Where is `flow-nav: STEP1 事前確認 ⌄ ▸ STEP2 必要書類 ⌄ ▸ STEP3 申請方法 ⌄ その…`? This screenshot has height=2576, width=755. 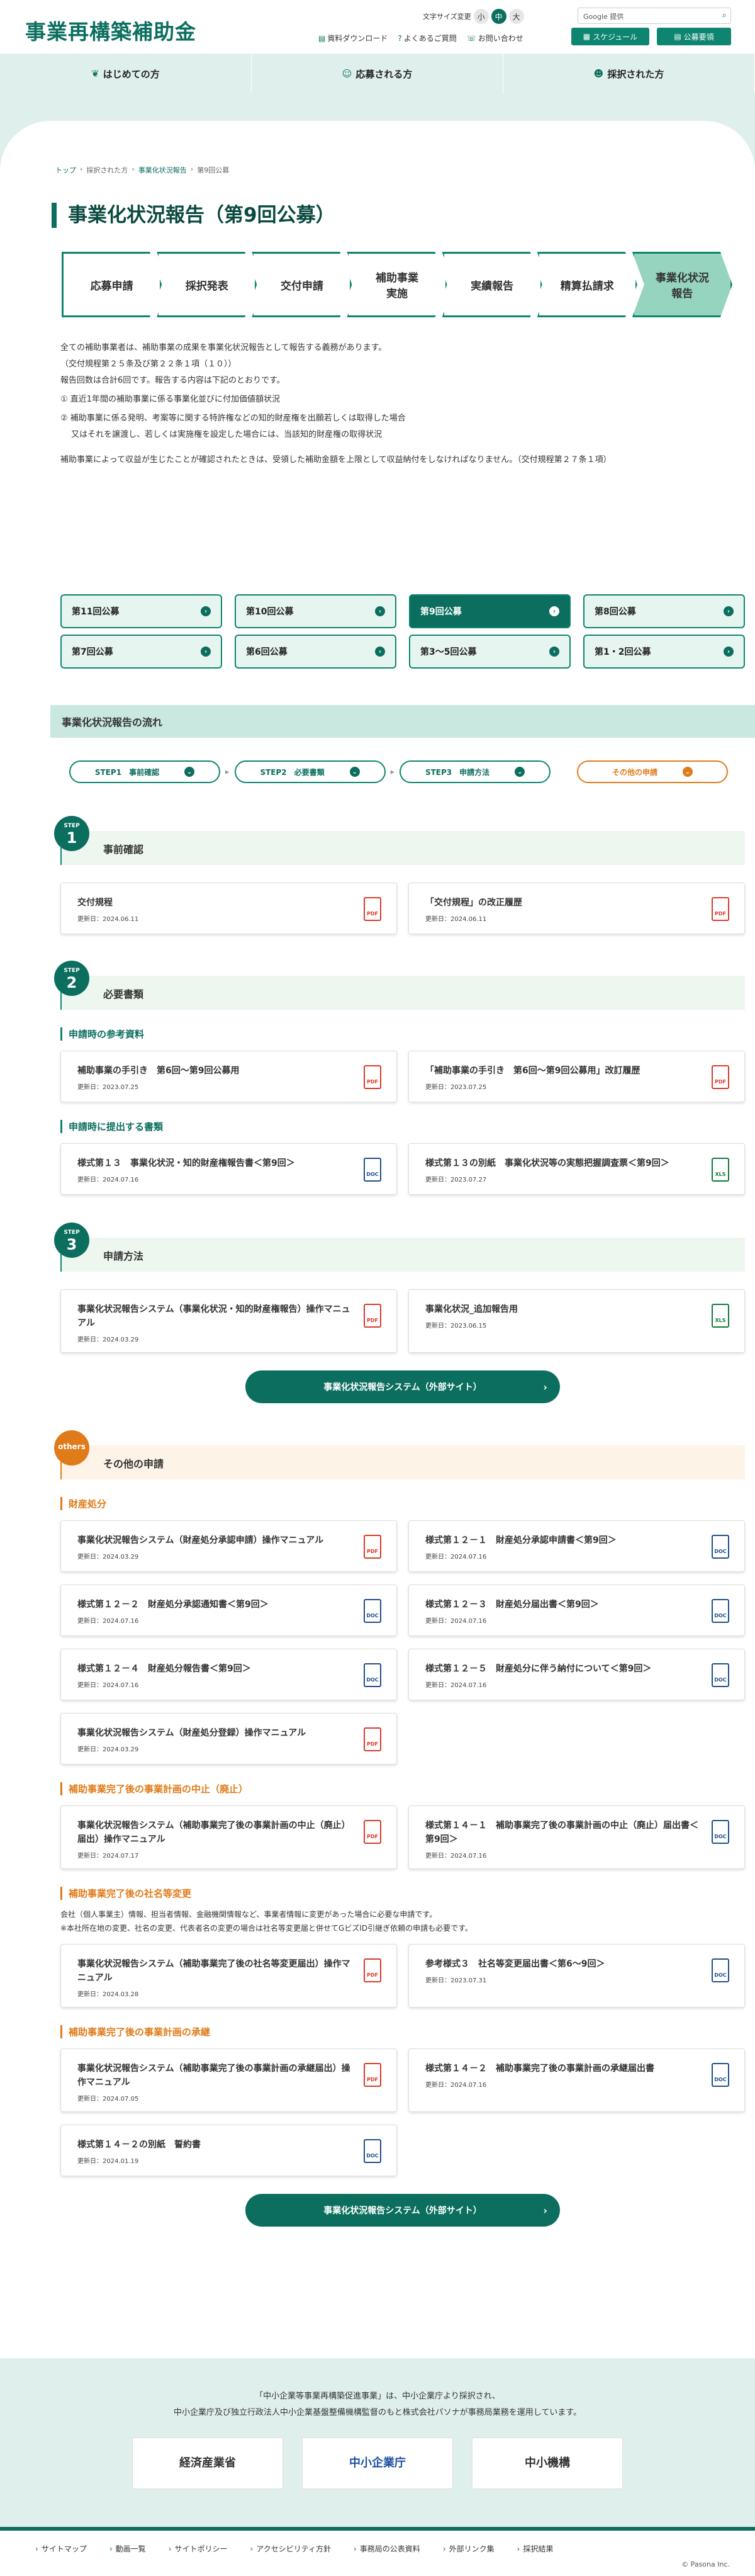
flow-nav: STEP1 事前確認 ⌄ ▸ STEP2 必要書類 ⌄ ▸ STEP3 申請方法 ⌄ その… is located at coordinates (399, 771).